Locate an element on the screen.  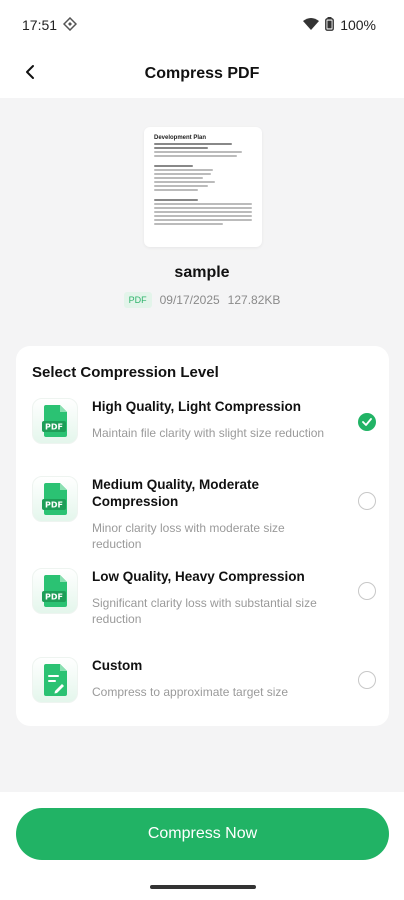
status-bar: 17:51 100% is located at coordinates (202, 25).